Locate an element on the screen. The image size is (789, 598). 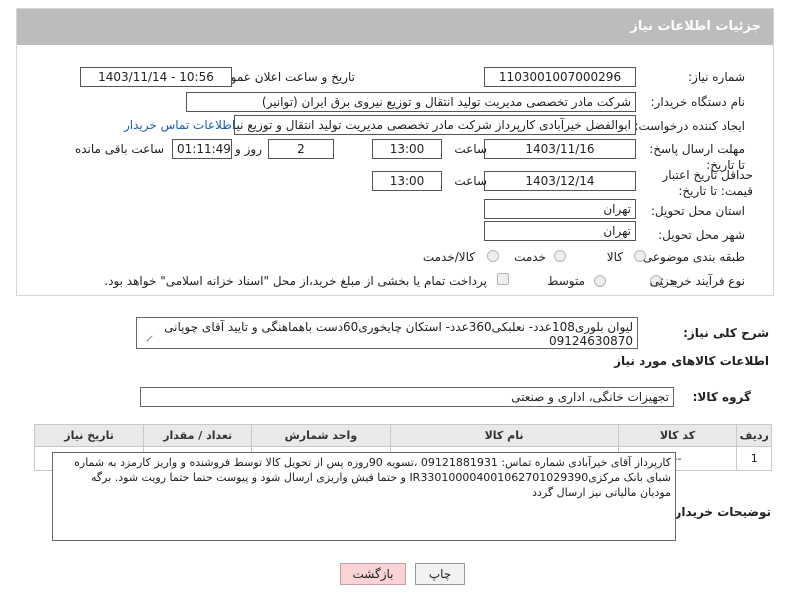
category-service-radio is located at coordinates (560, 256).